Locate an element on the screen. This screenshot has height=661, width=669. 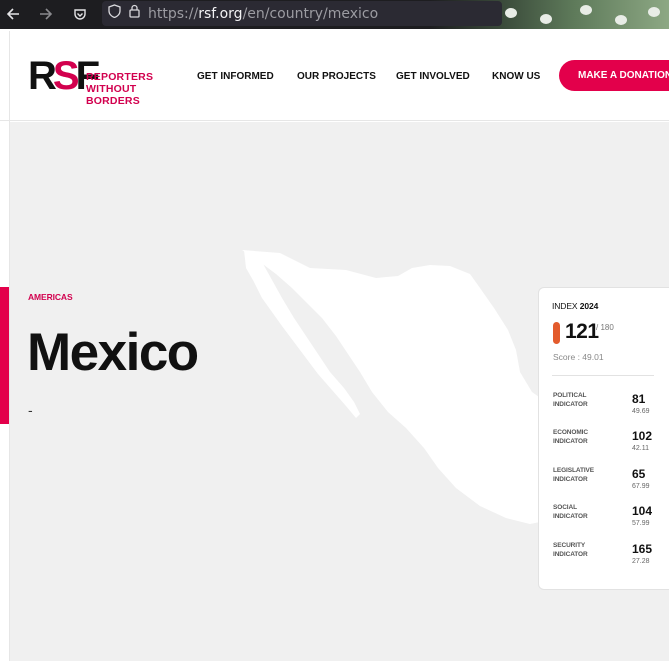
accent-bar is located at coordinates (4, 355).